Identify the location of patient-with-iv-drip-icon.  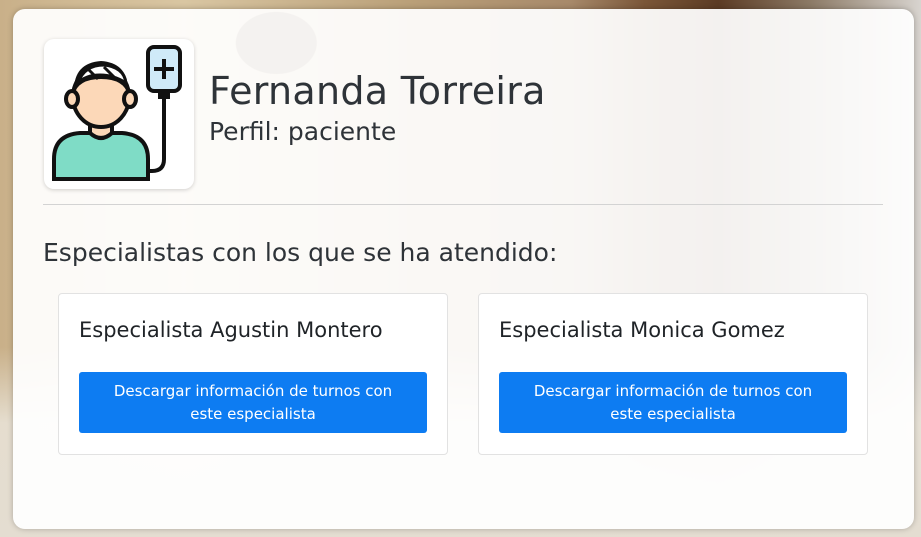
(117, 113).